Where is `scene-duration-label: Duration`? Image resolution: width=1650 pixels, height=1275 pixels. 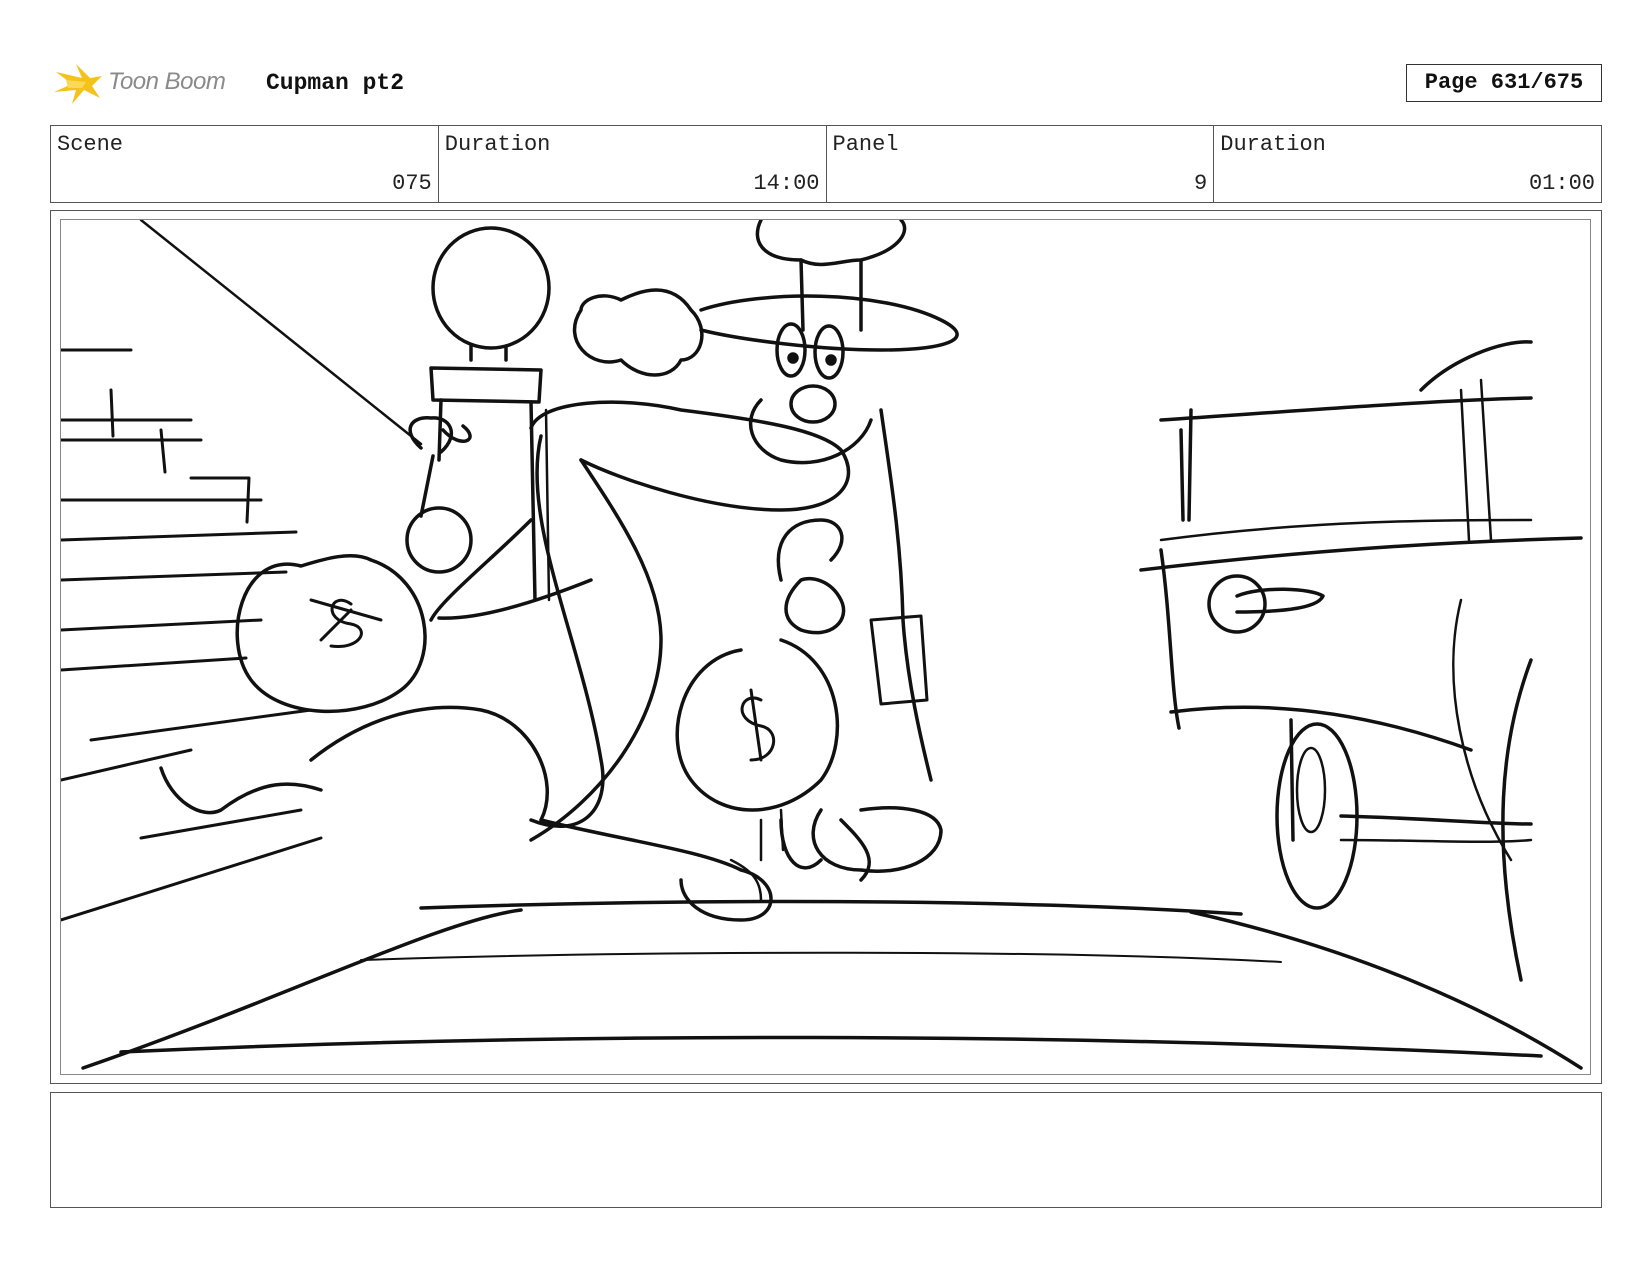 scene-duration-label: Duration is located at coordinates (497, 144).